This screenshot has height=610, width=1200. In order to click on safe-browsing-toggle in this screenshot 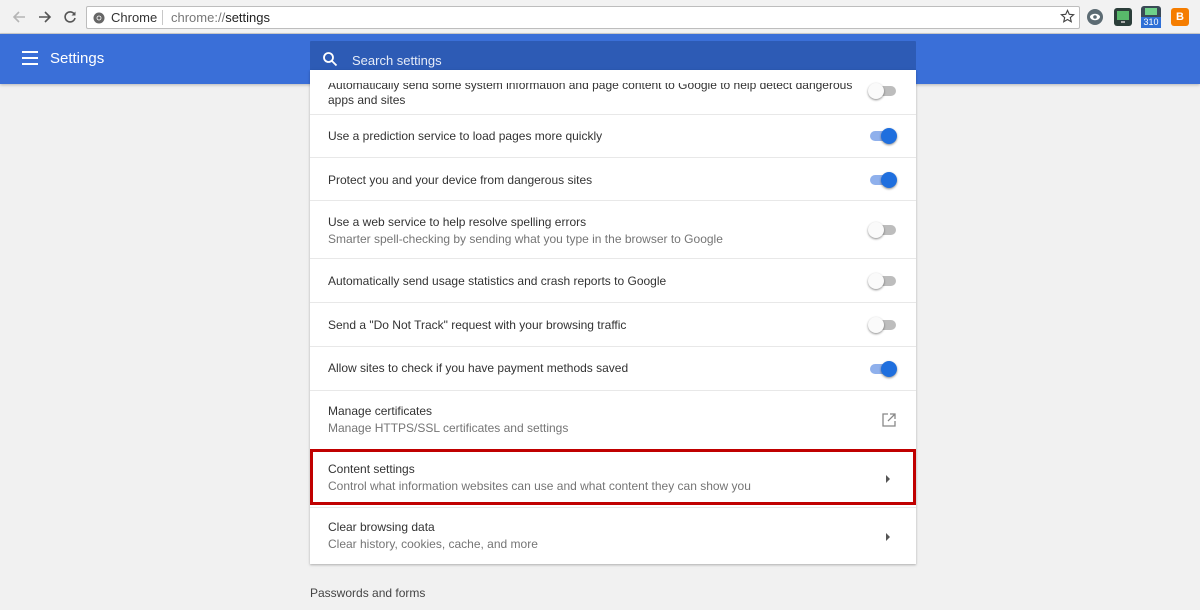, I will do `click(882, 180)`.